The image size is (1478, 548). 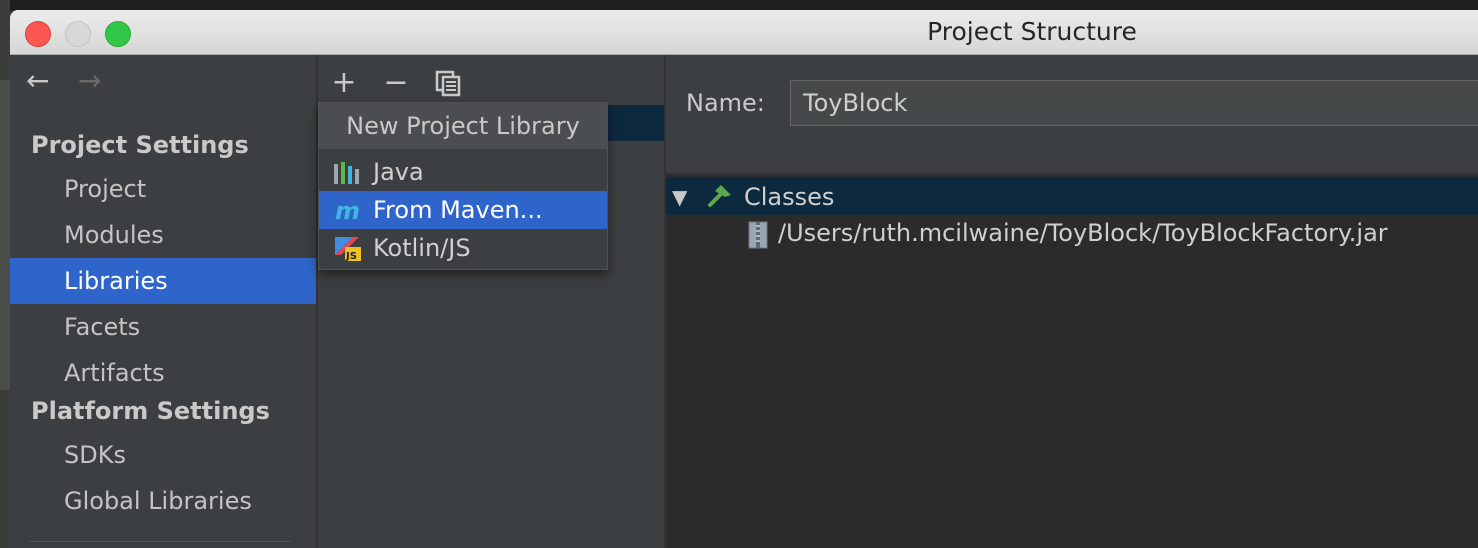 I want to click on svg-text: JS, so click(x=351, y=256).